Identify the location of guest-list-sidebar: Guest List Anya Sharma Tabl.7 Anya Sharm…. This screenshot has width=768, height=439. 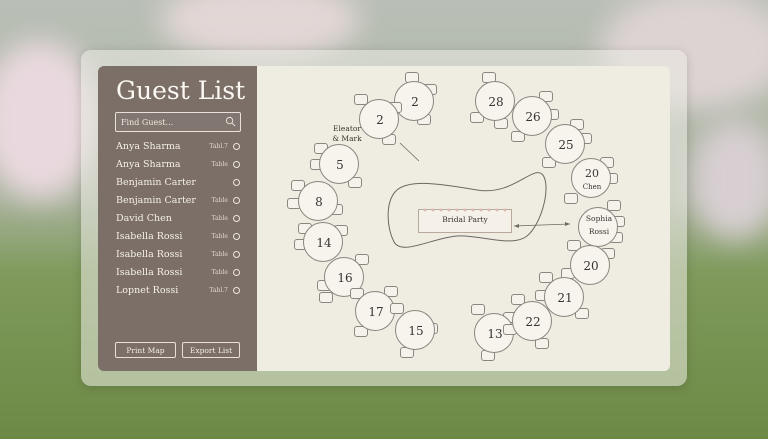
(177, 218).